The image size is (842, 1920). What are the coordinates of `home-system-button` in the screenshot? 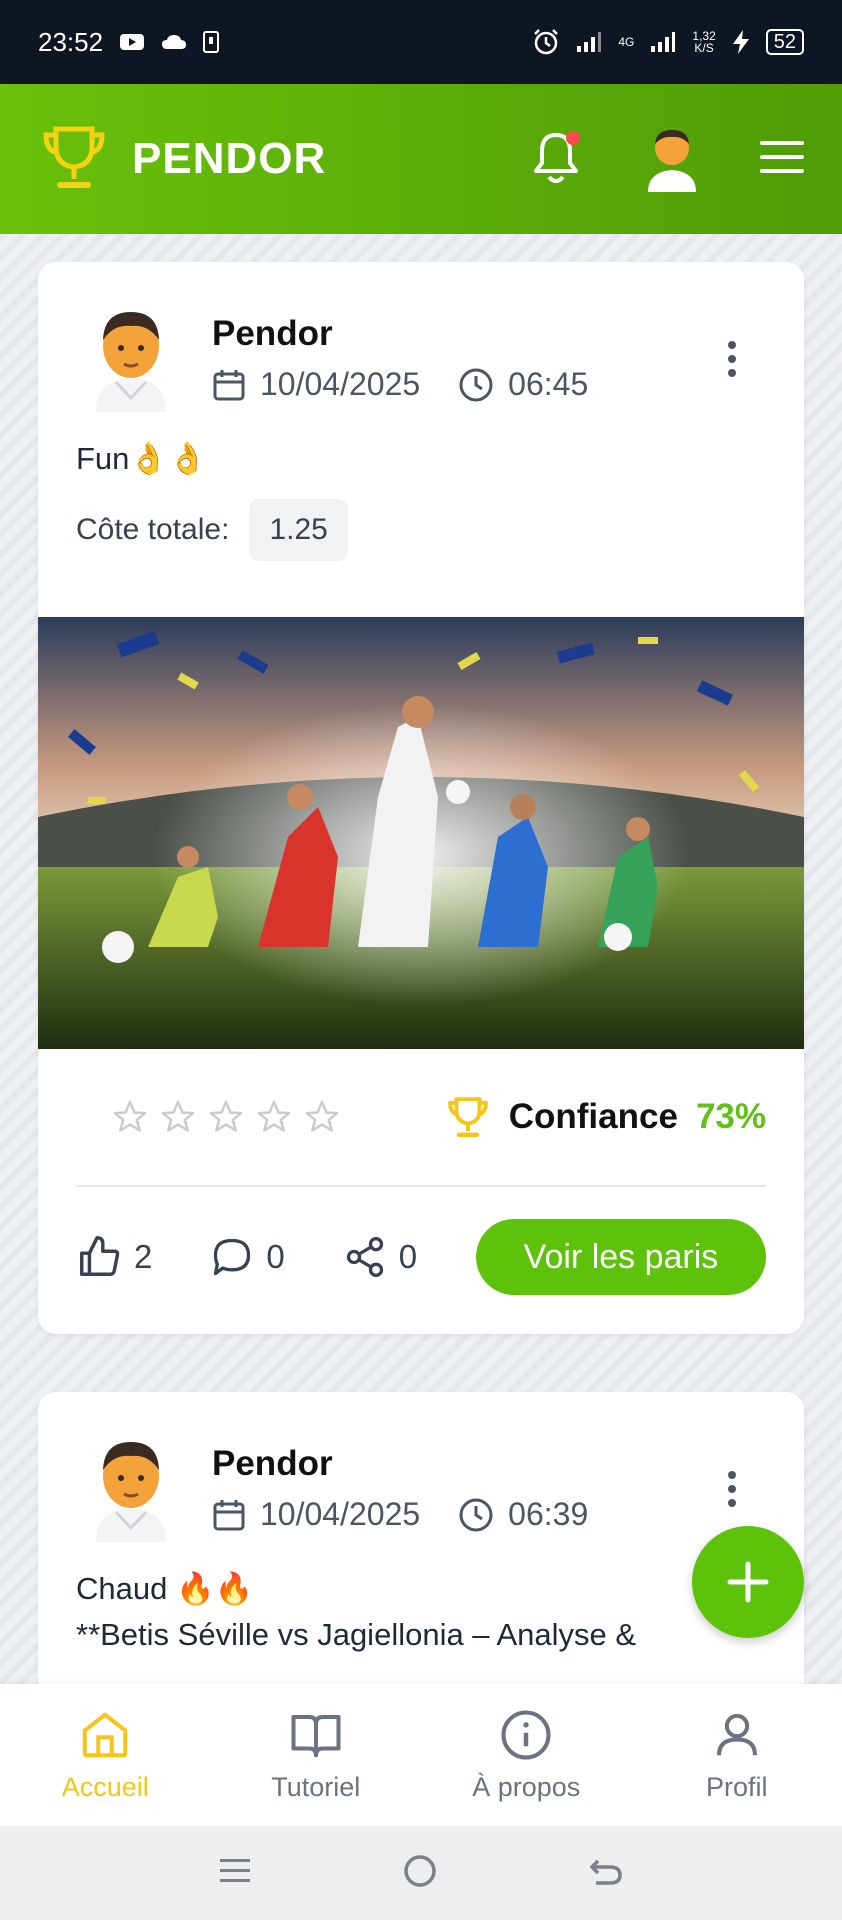 It's located at (420, 1873).